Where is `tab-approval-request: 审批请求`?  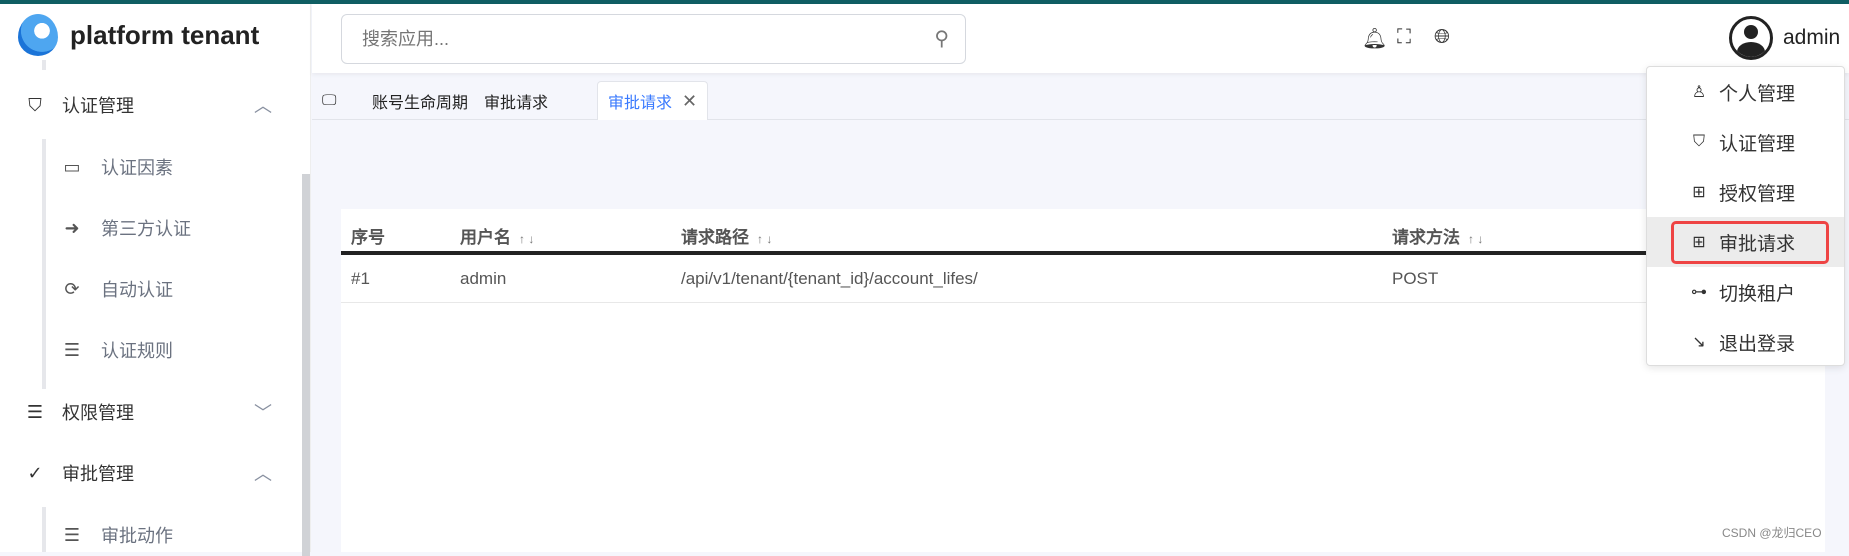
tab-approval-request: 审批请求 is located at coordinates (516, 100).